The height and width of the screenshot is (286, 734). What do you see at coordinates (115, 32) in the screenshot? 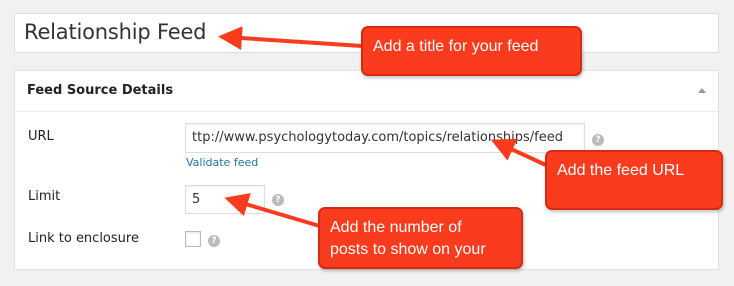
I see `feed-title-value: Relationship Feed` at bounding box center [115, 32].